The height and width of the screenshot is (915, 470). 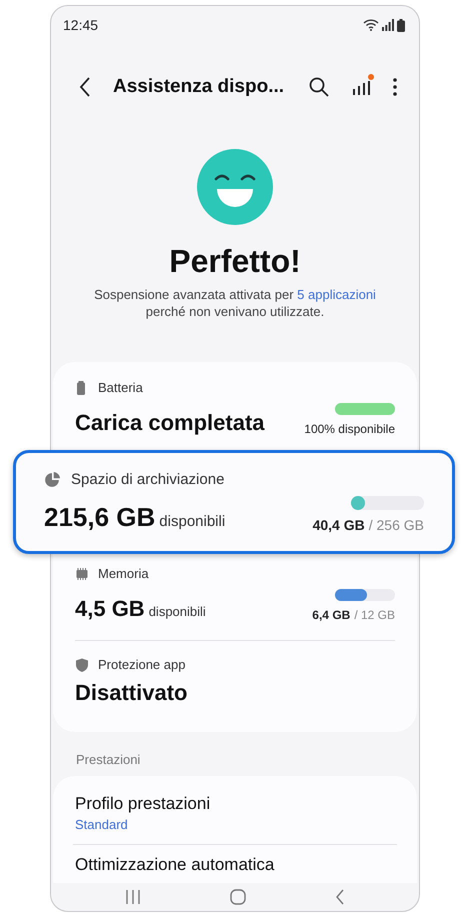 I want to click on signal-icon, so click(x=388, y=25).